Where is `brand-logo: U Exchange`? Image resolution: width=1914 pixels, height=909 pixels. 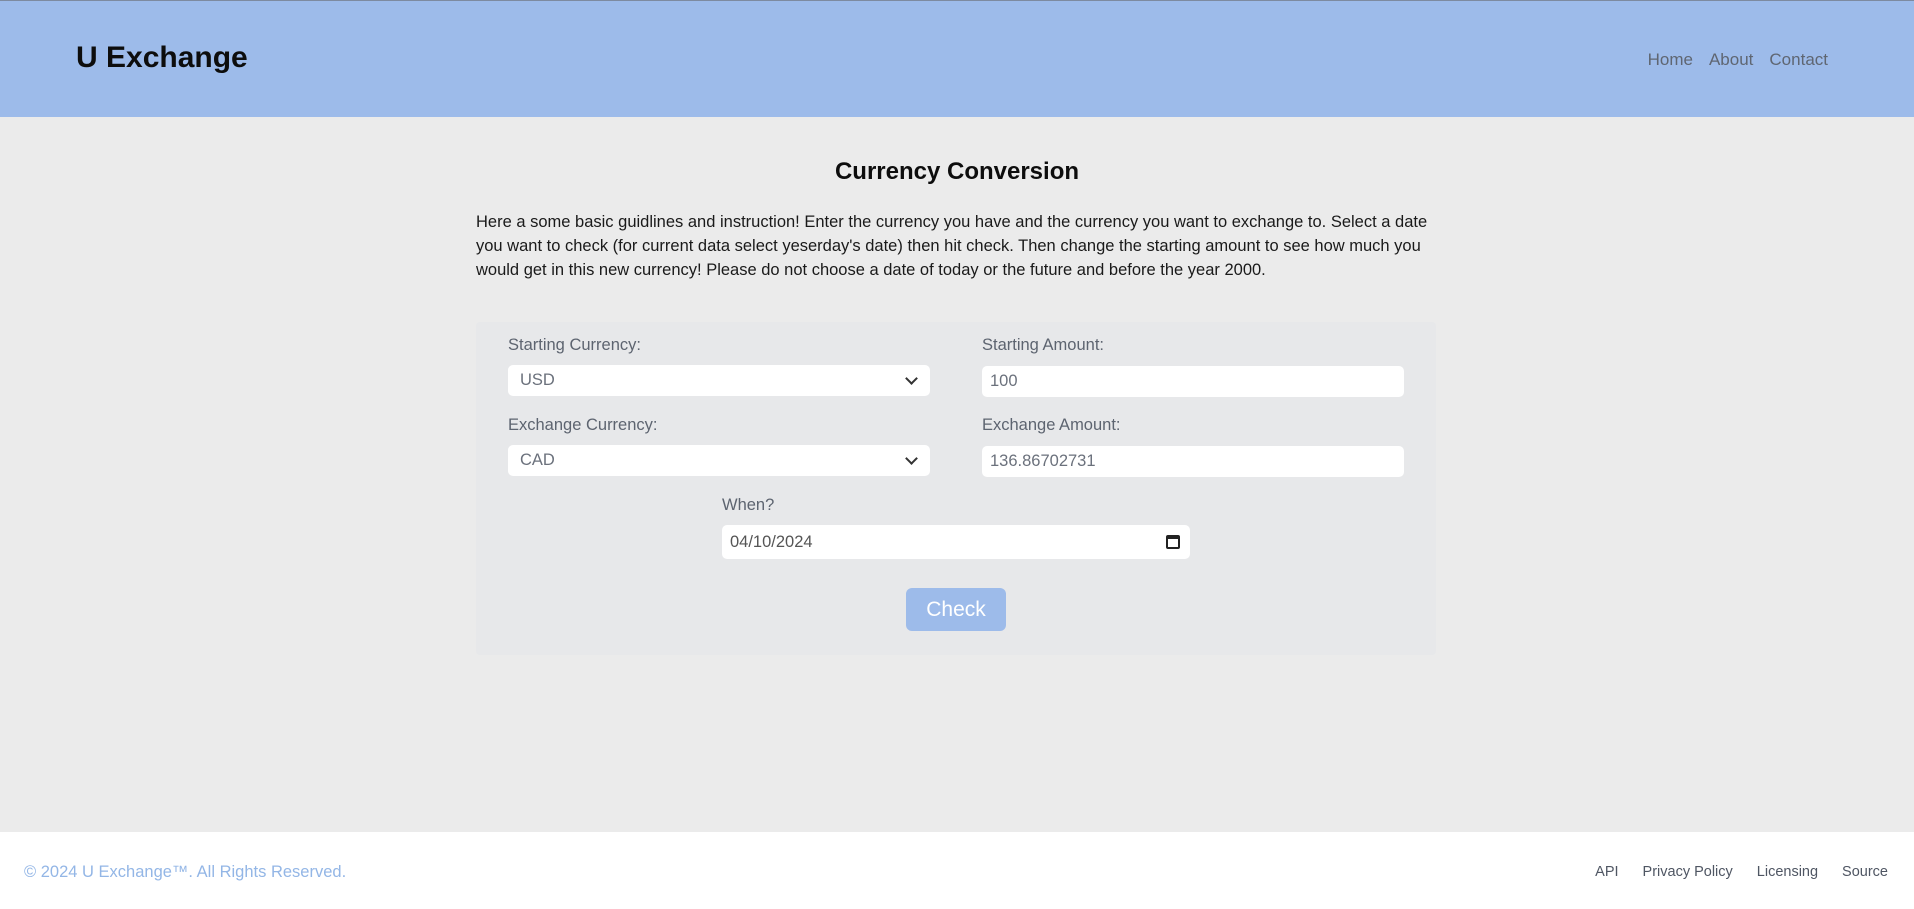 brand-logo: U Exchange is located at coordinates (162, 58).